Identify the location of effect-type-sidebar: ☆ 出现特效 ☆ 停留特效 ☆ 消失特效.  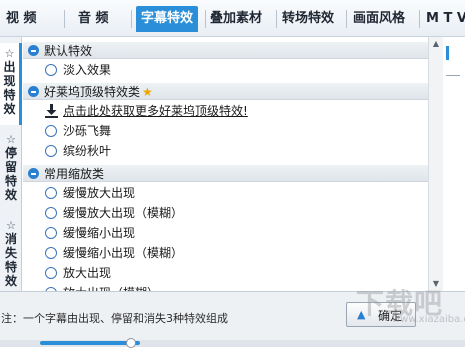
(11, 164).